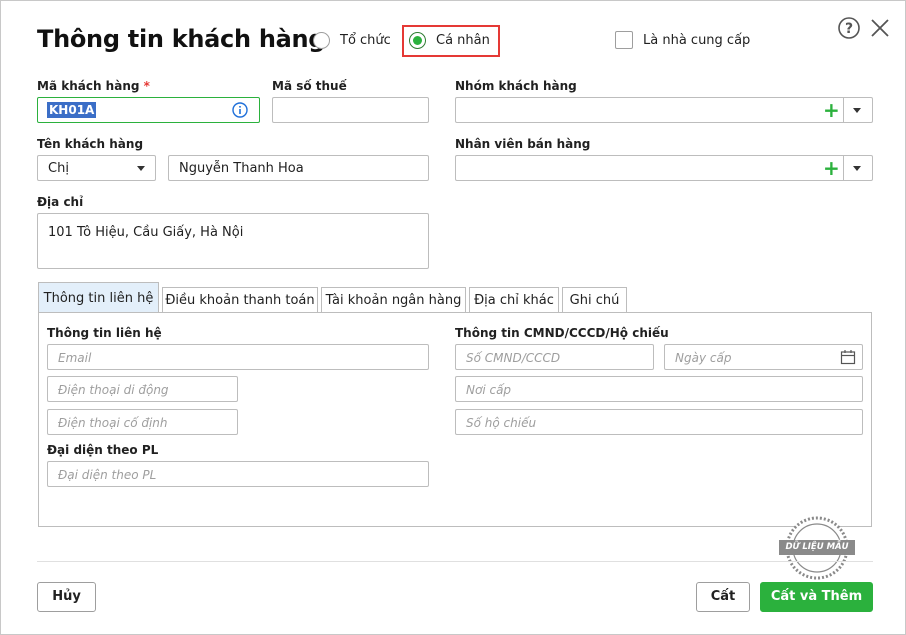 Image resolution: width=906 pixels, height=635 pixels. Describe the element at coordinates (113, 423) in the screenshot. I see `landline-phone-placeholder: Điện thoại cố định` at that location.